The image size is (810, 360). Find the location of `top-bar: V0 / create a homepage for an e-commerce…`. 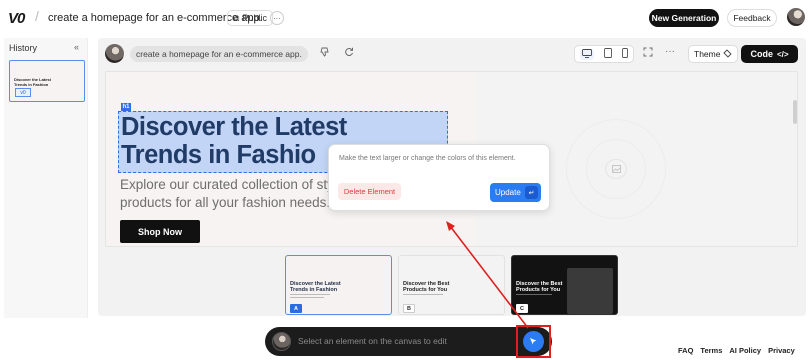

top-bar: V0 / create a homepage for an e-commerce… is located at coordinates (405, 18).